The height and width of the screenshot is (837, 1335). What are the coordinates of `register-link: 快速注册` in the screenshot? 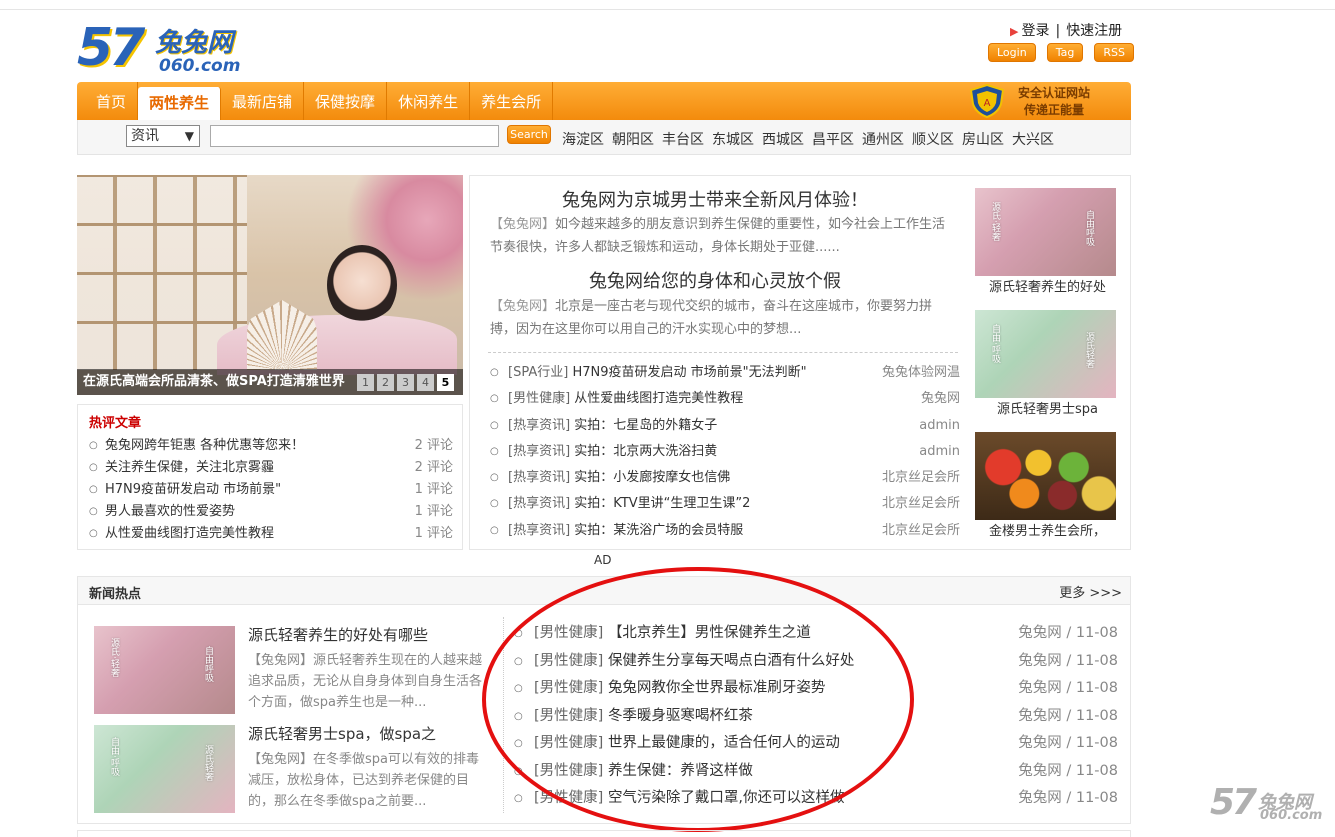 It's located at (1094, 31).